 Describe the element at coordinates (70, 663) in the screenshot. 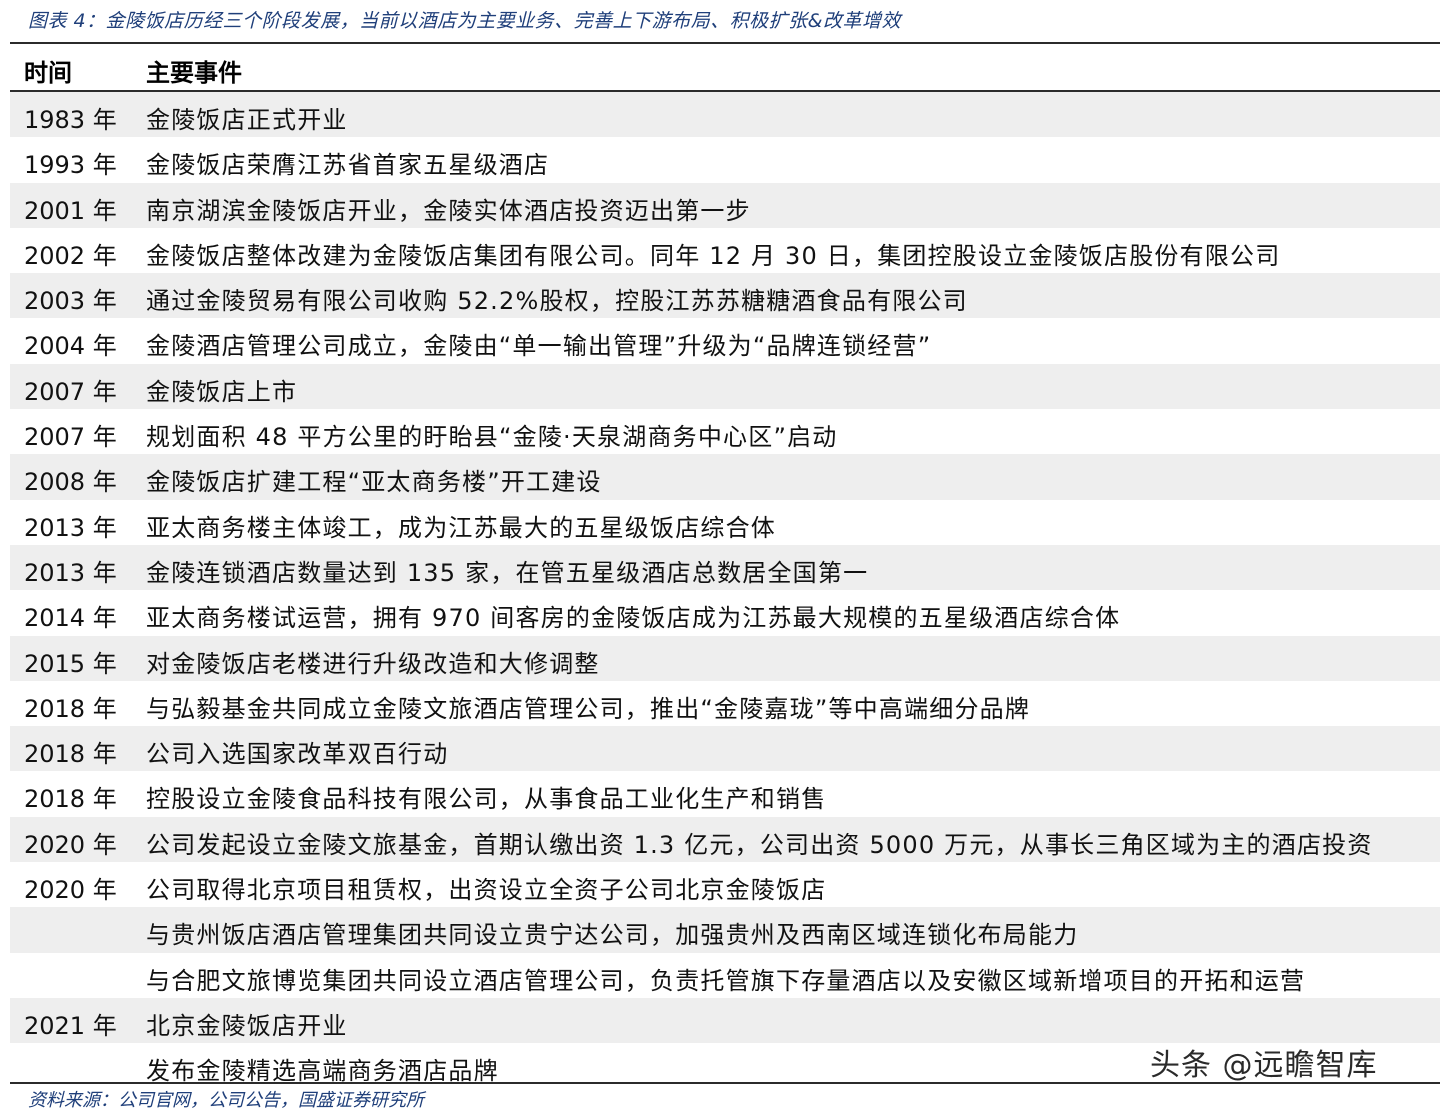

I see `row-year: 2015 年` at that location.